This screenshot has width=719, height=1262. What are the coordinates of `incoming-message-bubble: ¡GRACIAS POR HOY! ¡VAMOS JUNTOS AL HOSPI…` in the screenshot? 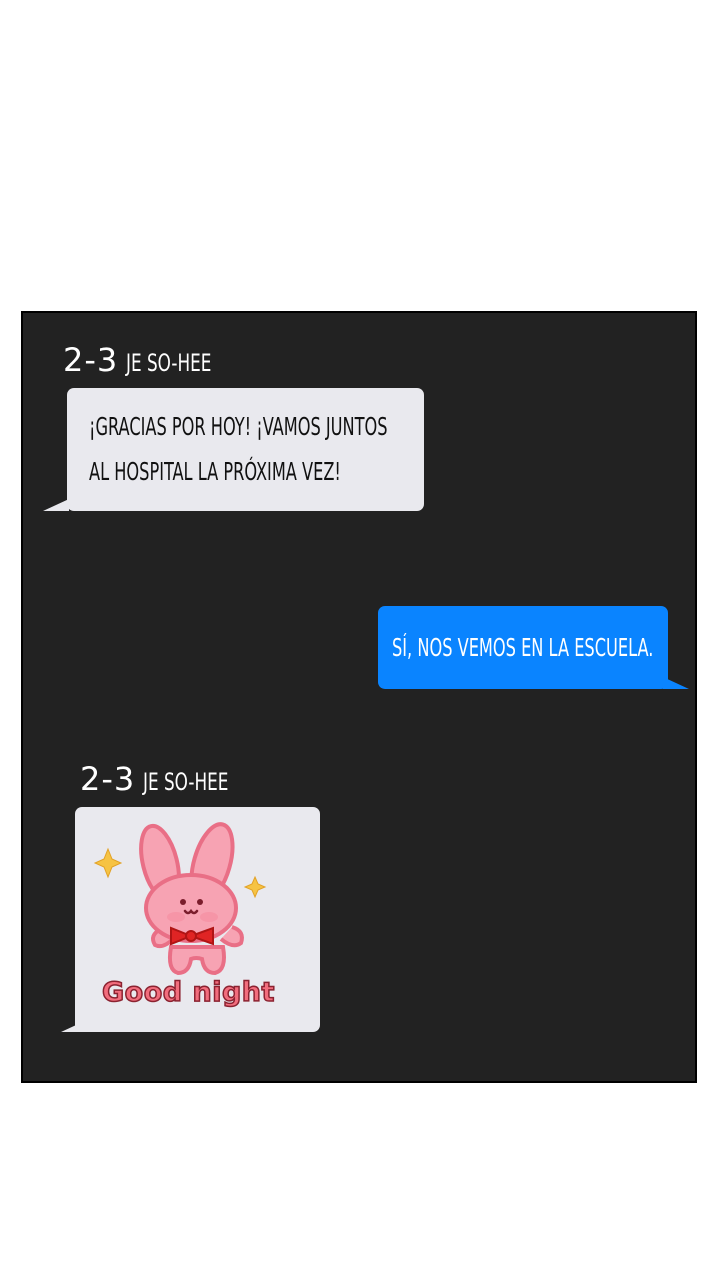 It's located at (245, 449).